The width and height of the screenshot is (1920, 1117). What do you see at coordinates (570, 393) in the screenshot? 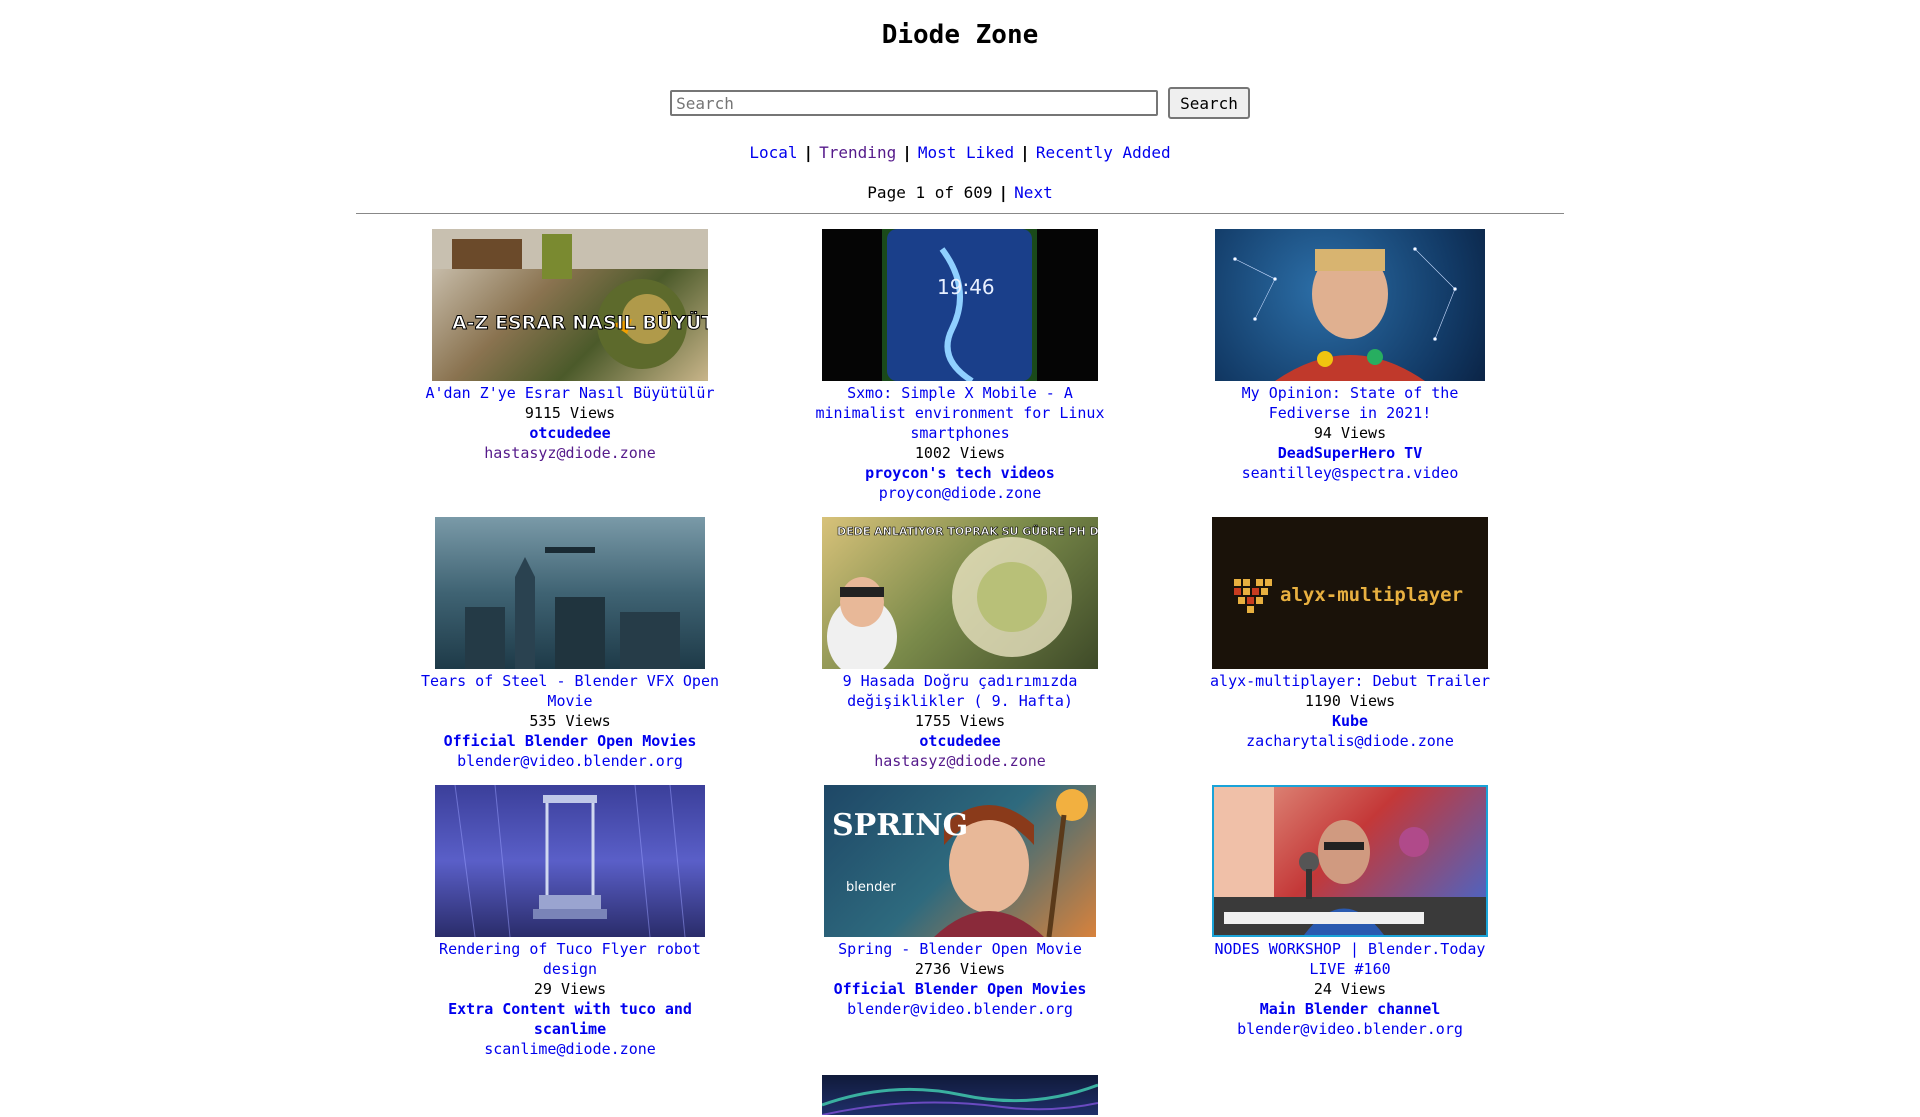
I see `video-title-link: A'dan Z'ye Esrar Nasıl Büyütülür` at bounding box center [570, 393].